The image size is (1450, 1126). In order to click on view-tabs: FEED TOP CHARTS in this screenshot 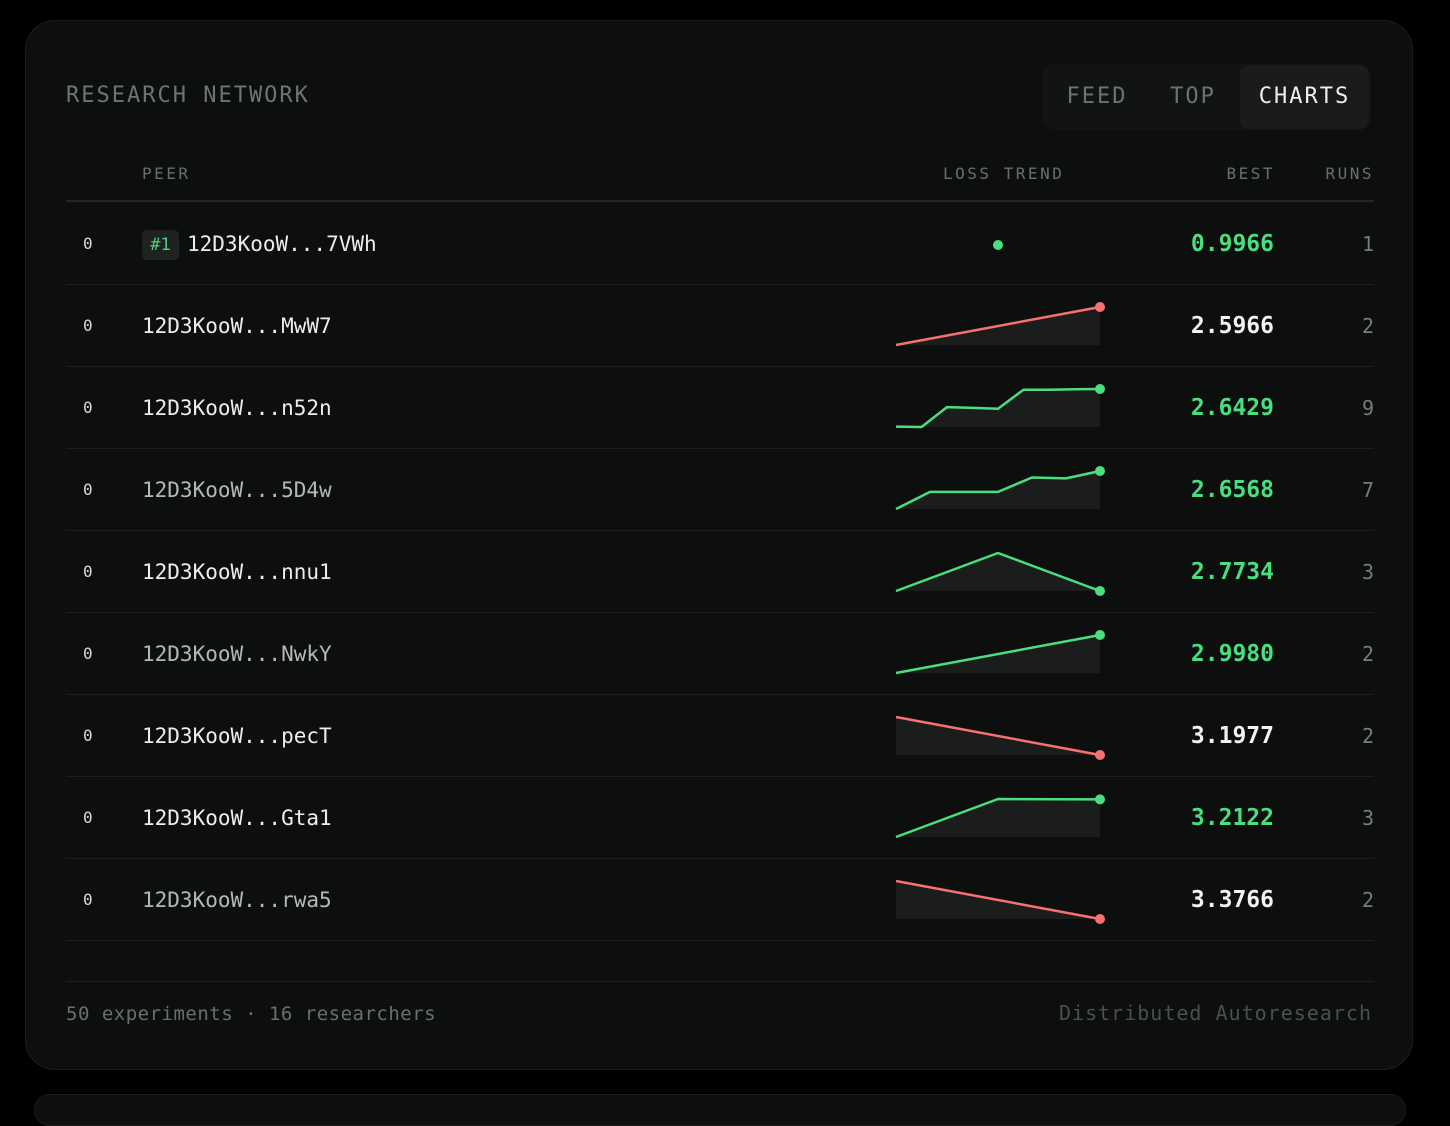, I will do `click(1207, 97)`.